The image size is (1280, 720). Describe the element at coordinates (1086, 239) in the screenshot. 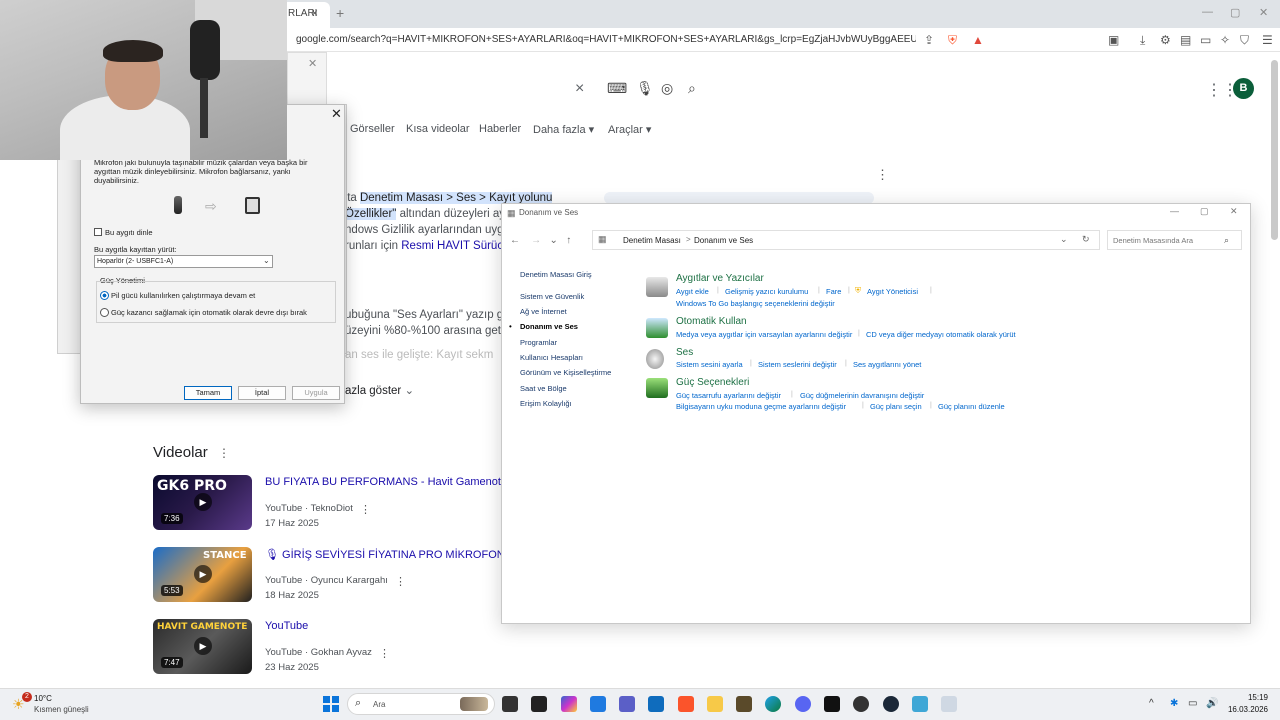

I see `refresh-icon: ↻` at that location.